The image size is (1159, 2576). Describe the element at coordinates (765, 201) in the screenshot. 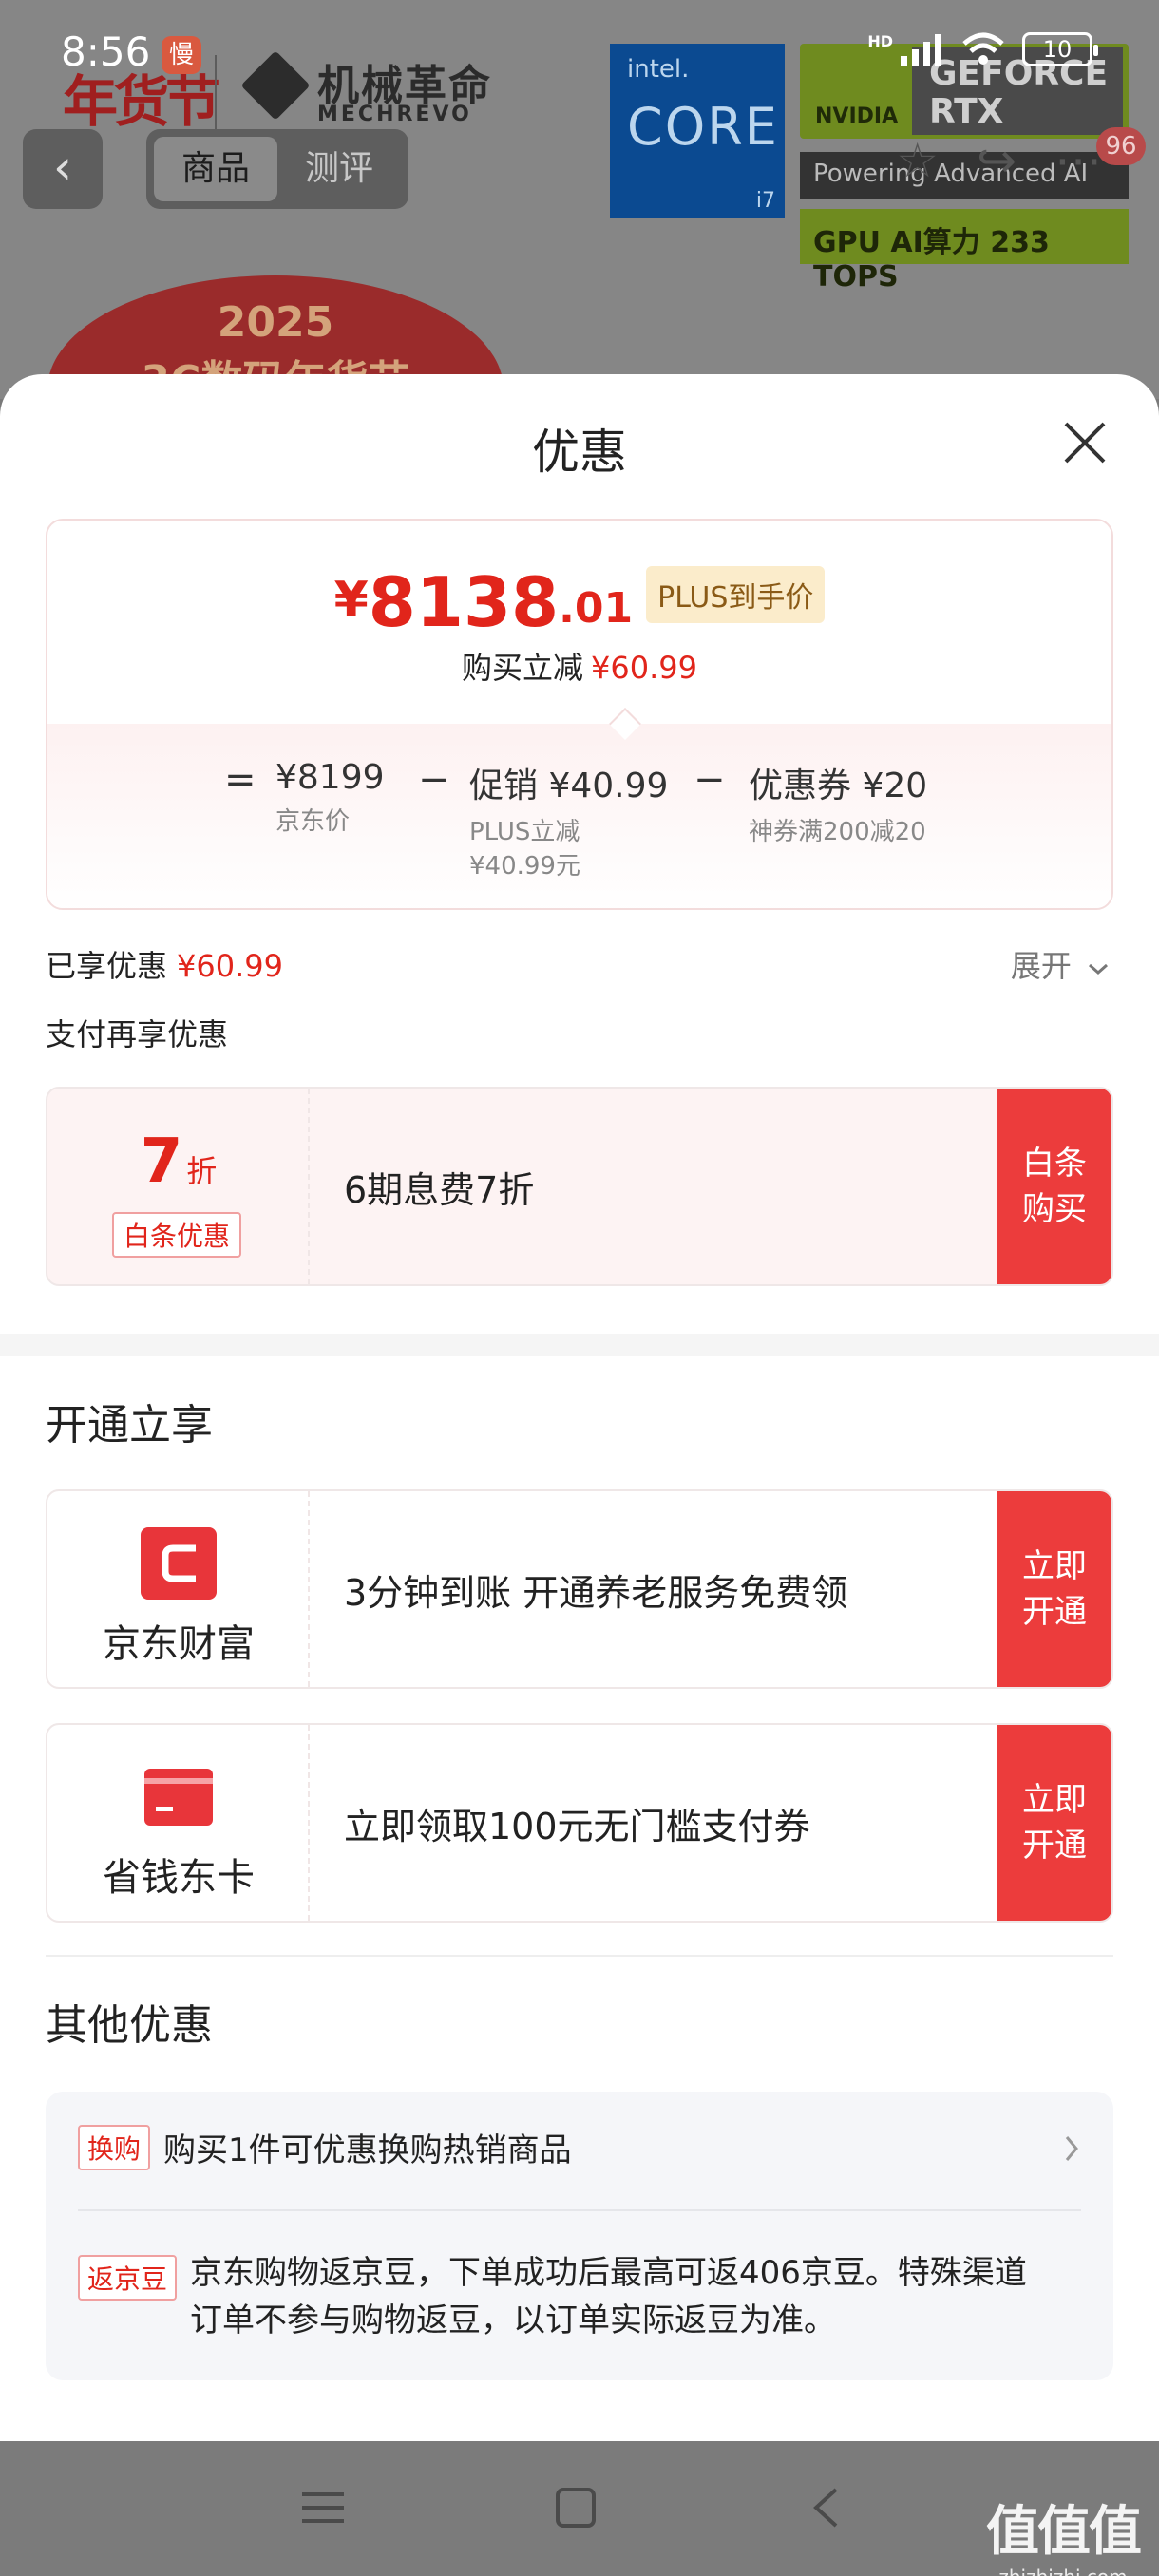

I see `intel-tier: i7` at that location.